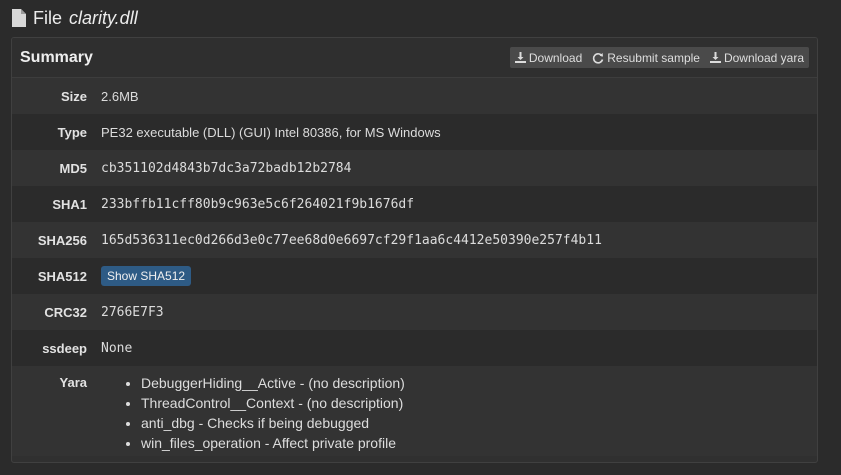  I want to click on sha1-label: SHA1, so click(69, 204).